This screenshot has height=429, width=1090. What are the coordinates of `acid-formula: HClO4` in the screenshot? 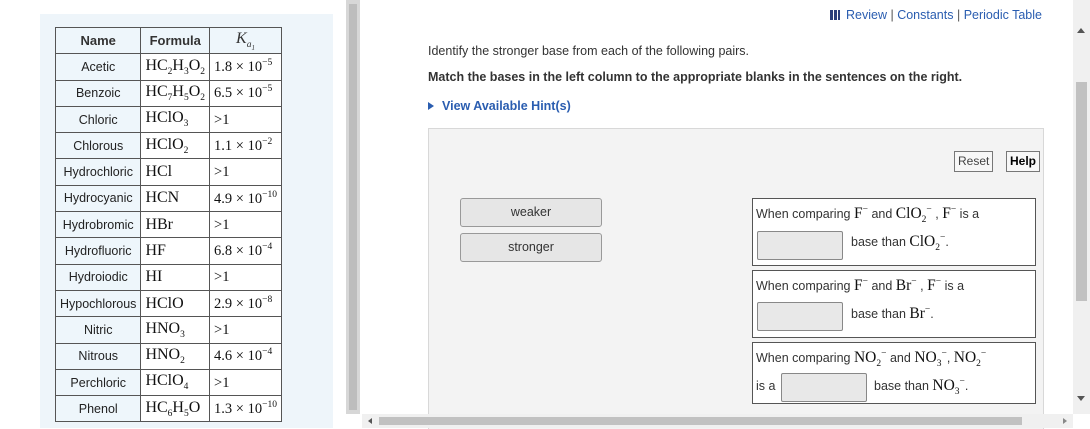 It's located at (175, 382).